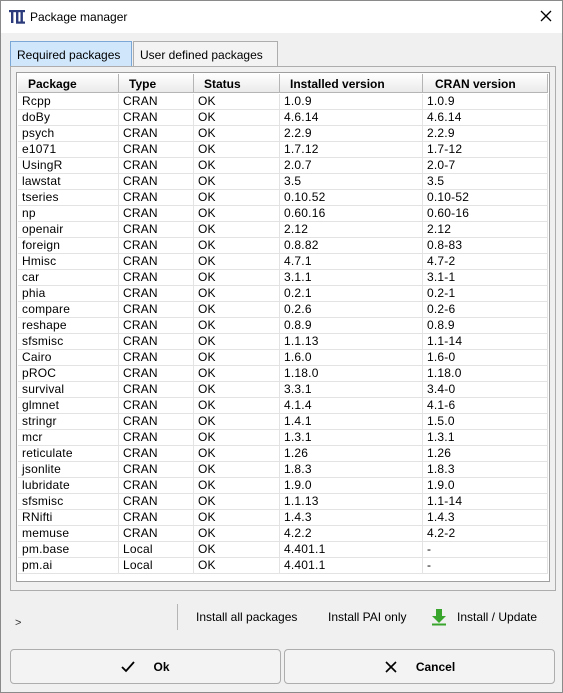  I want to click on column-header-cran-version: CRAN version, so click(485, 83).